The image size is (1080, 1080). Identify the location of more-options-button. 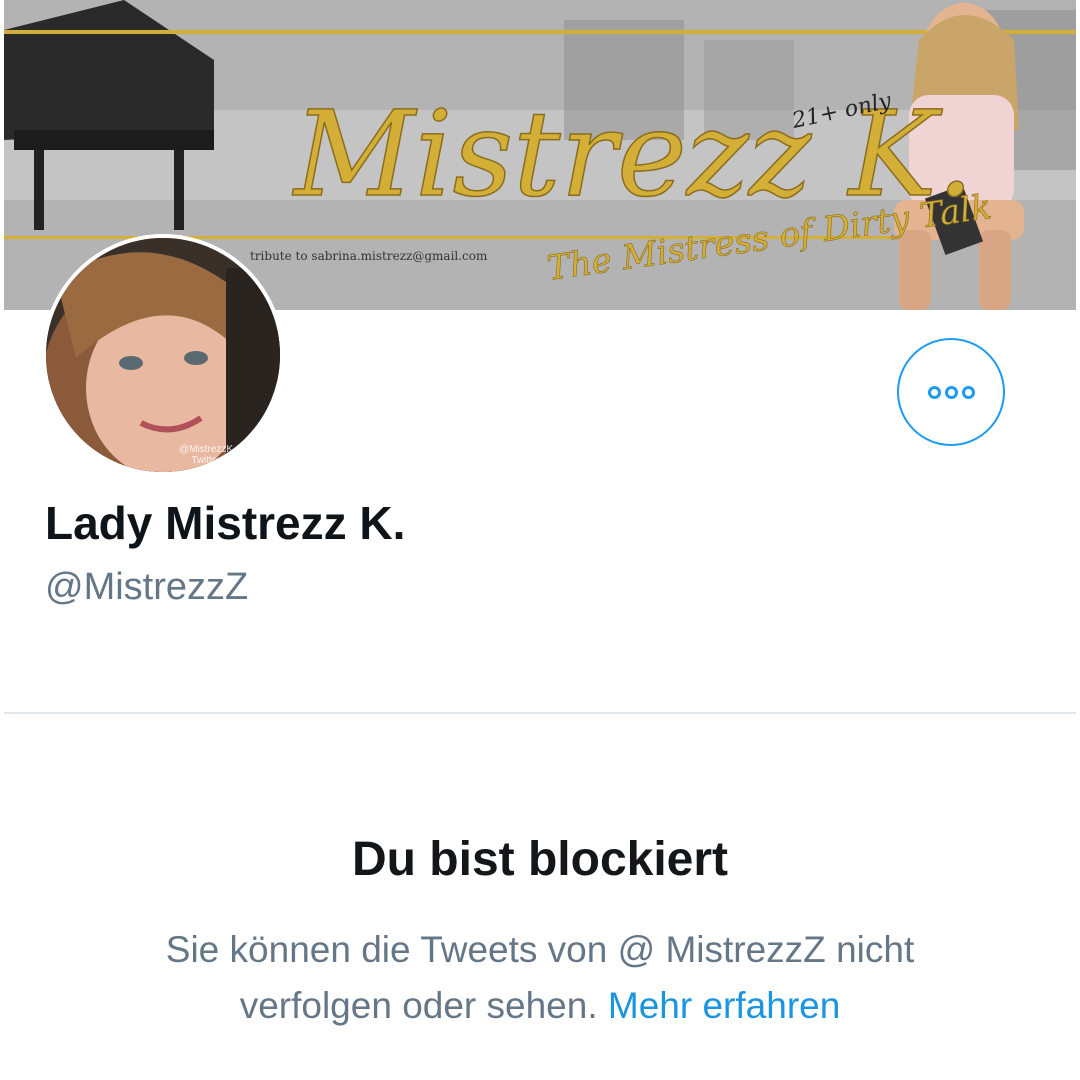
(951, 392).